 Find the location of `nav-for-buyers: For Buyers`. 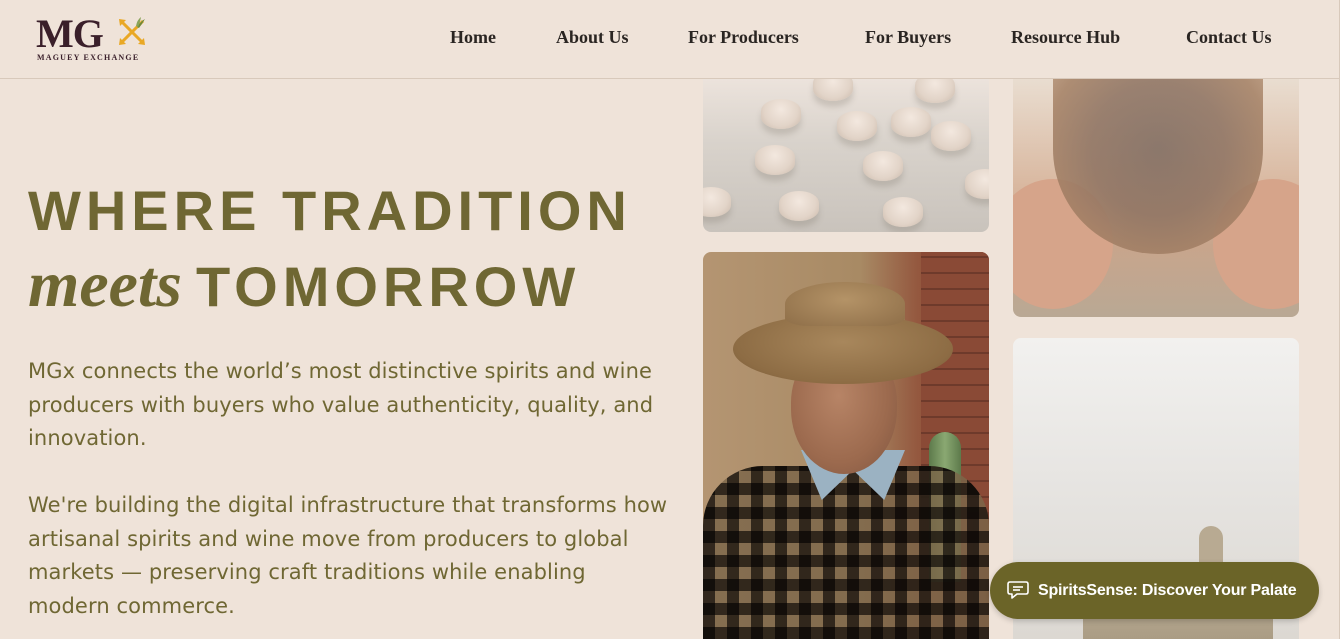

nav-for-buyers: For Buyers is located at coordinates (908, 37).